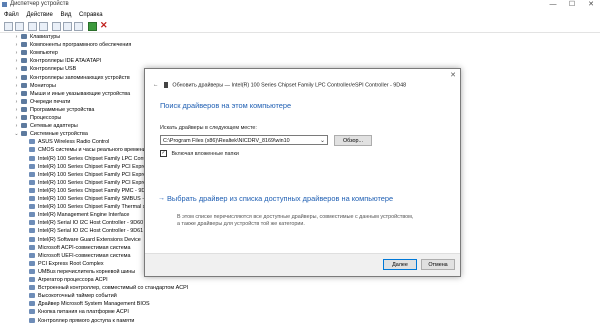 The width and height of the screenshot is (600, 325). What do you see at coordinates (300, 15) in the screenshot?
I see `menu-bar: Файл Действие Вид Справка` at bounding box center [300, 15].